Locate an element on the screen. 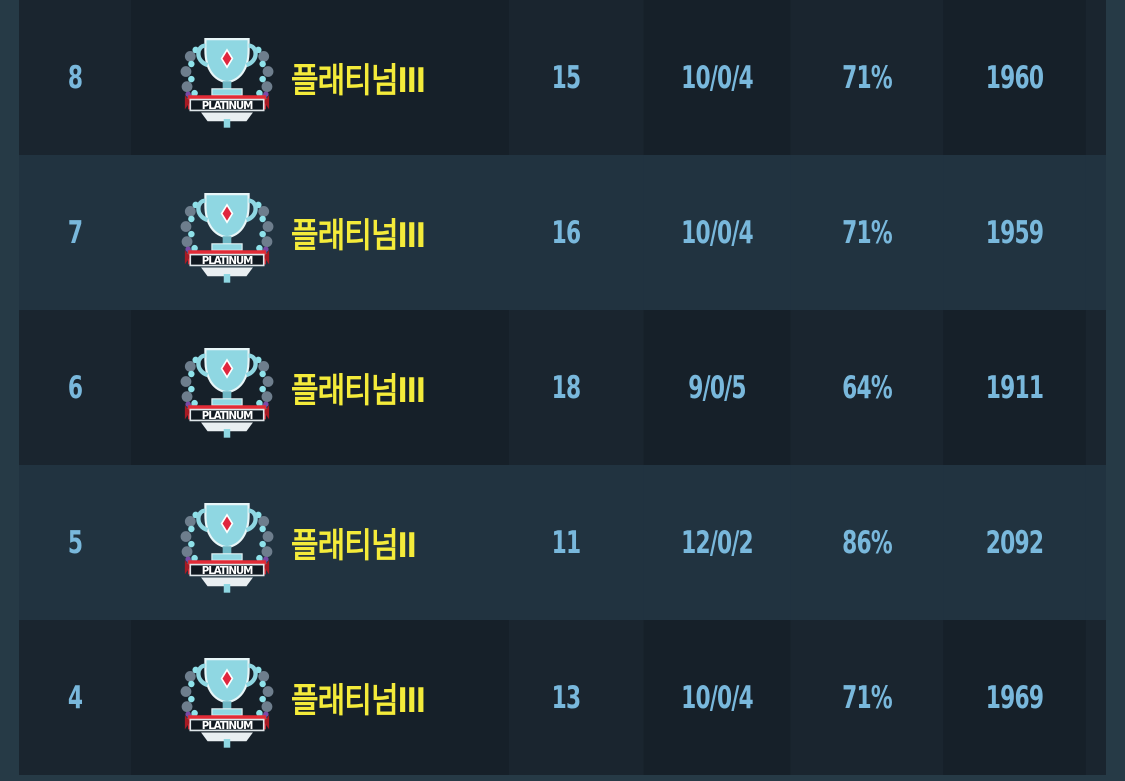  bottom-divider is located at coordinates (562, 778).